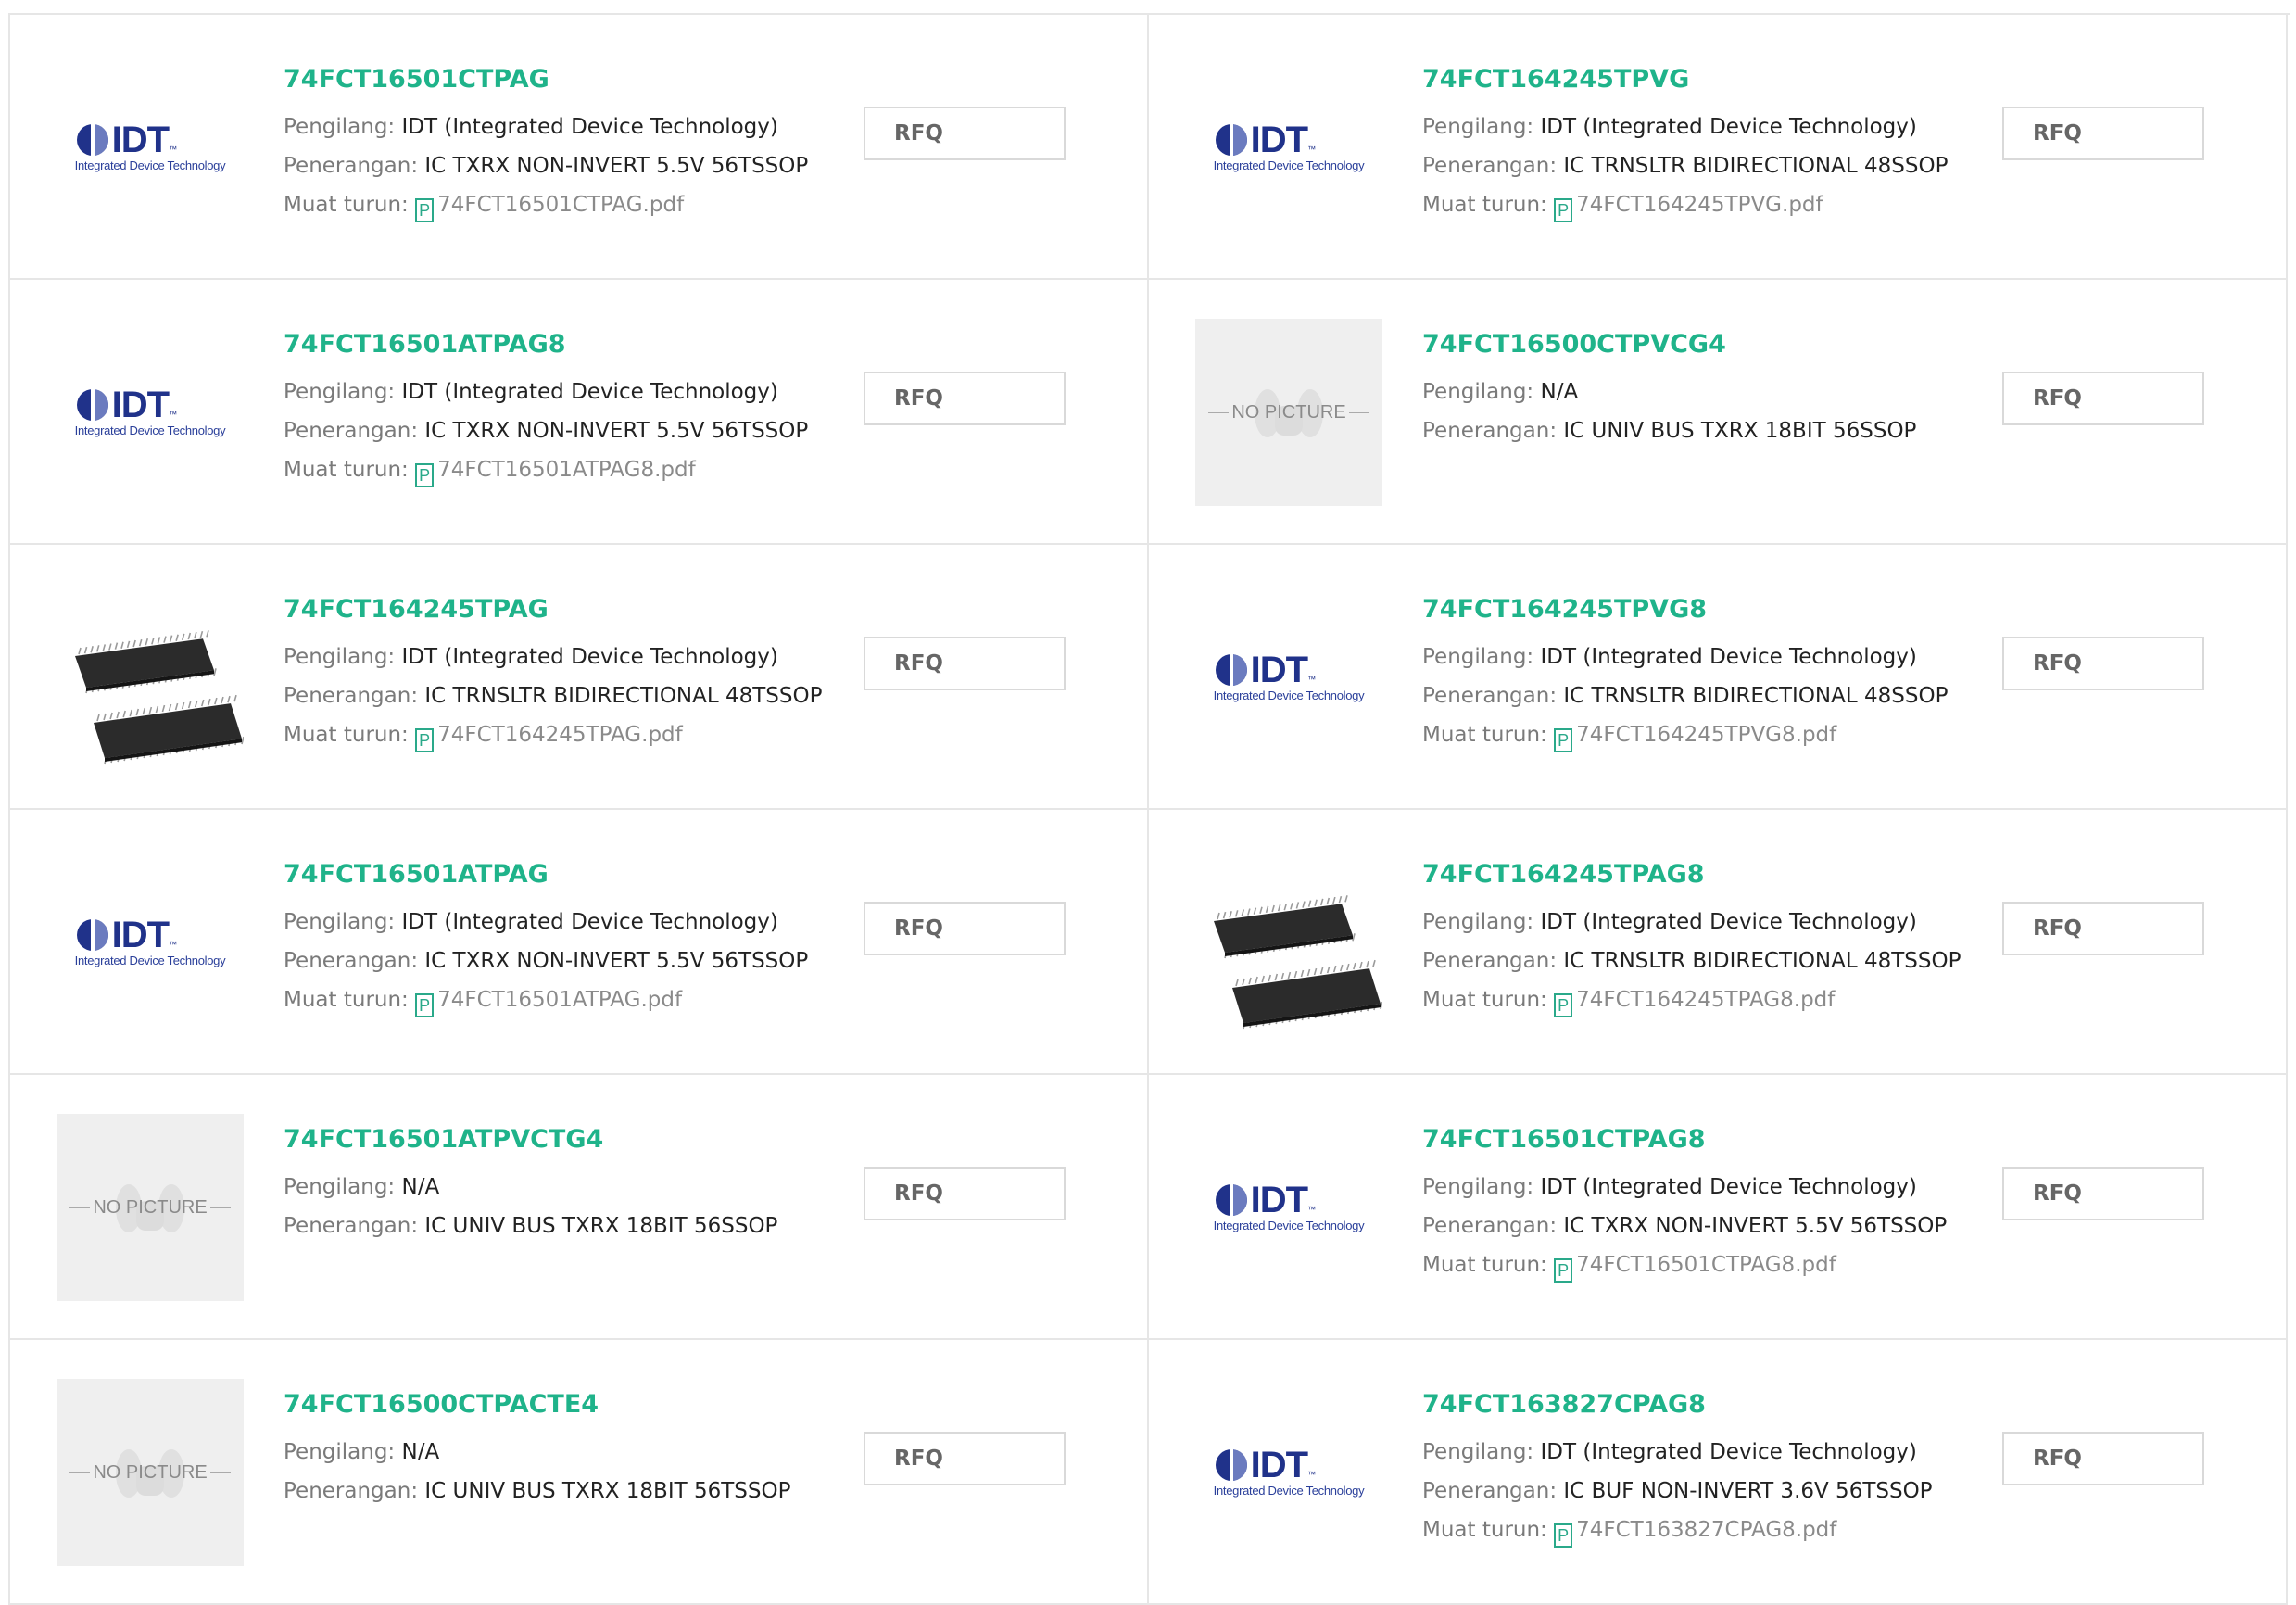  Describe the element at coordinates (546, 80) in the screenshot. I see `product-name-link: 74FCT16501CTPAG` at that location.